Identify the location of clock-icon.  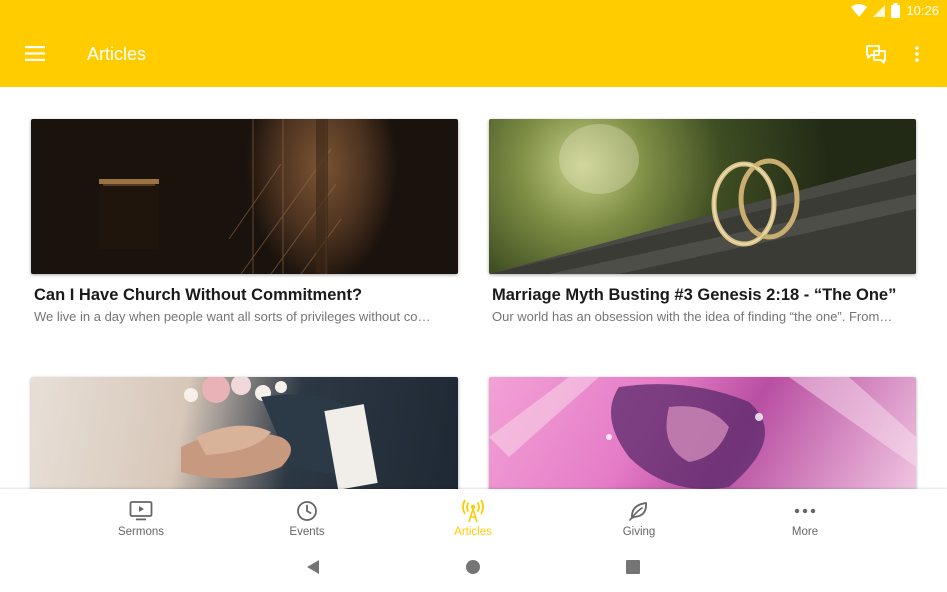
(307, 511).